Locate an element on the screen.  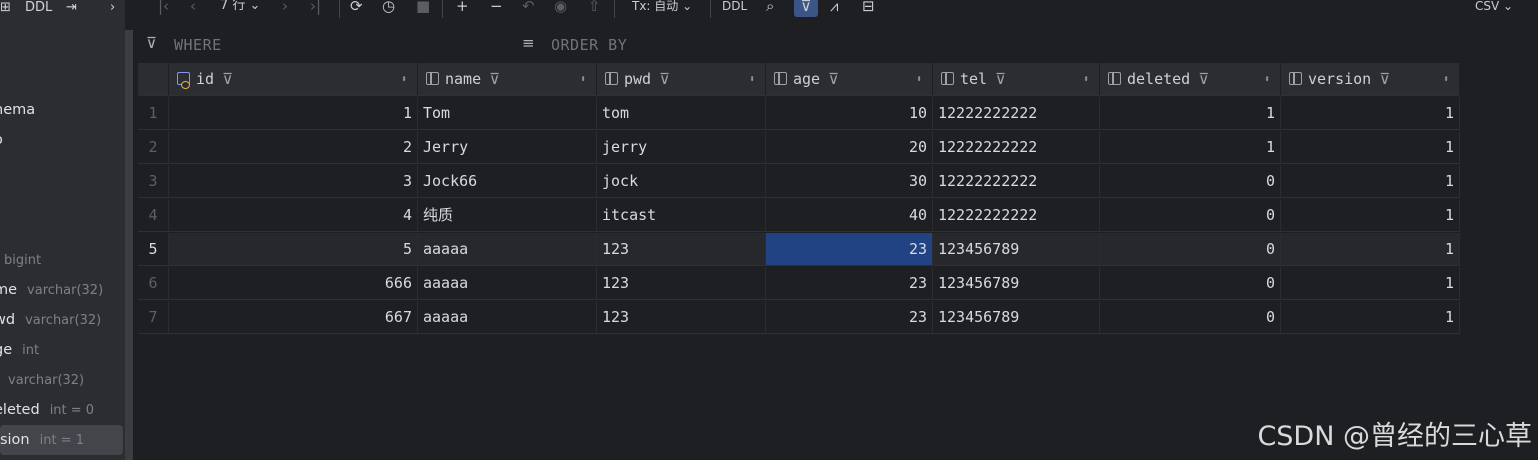
cell-name: Jock66 is located at coordinates (507, 181).